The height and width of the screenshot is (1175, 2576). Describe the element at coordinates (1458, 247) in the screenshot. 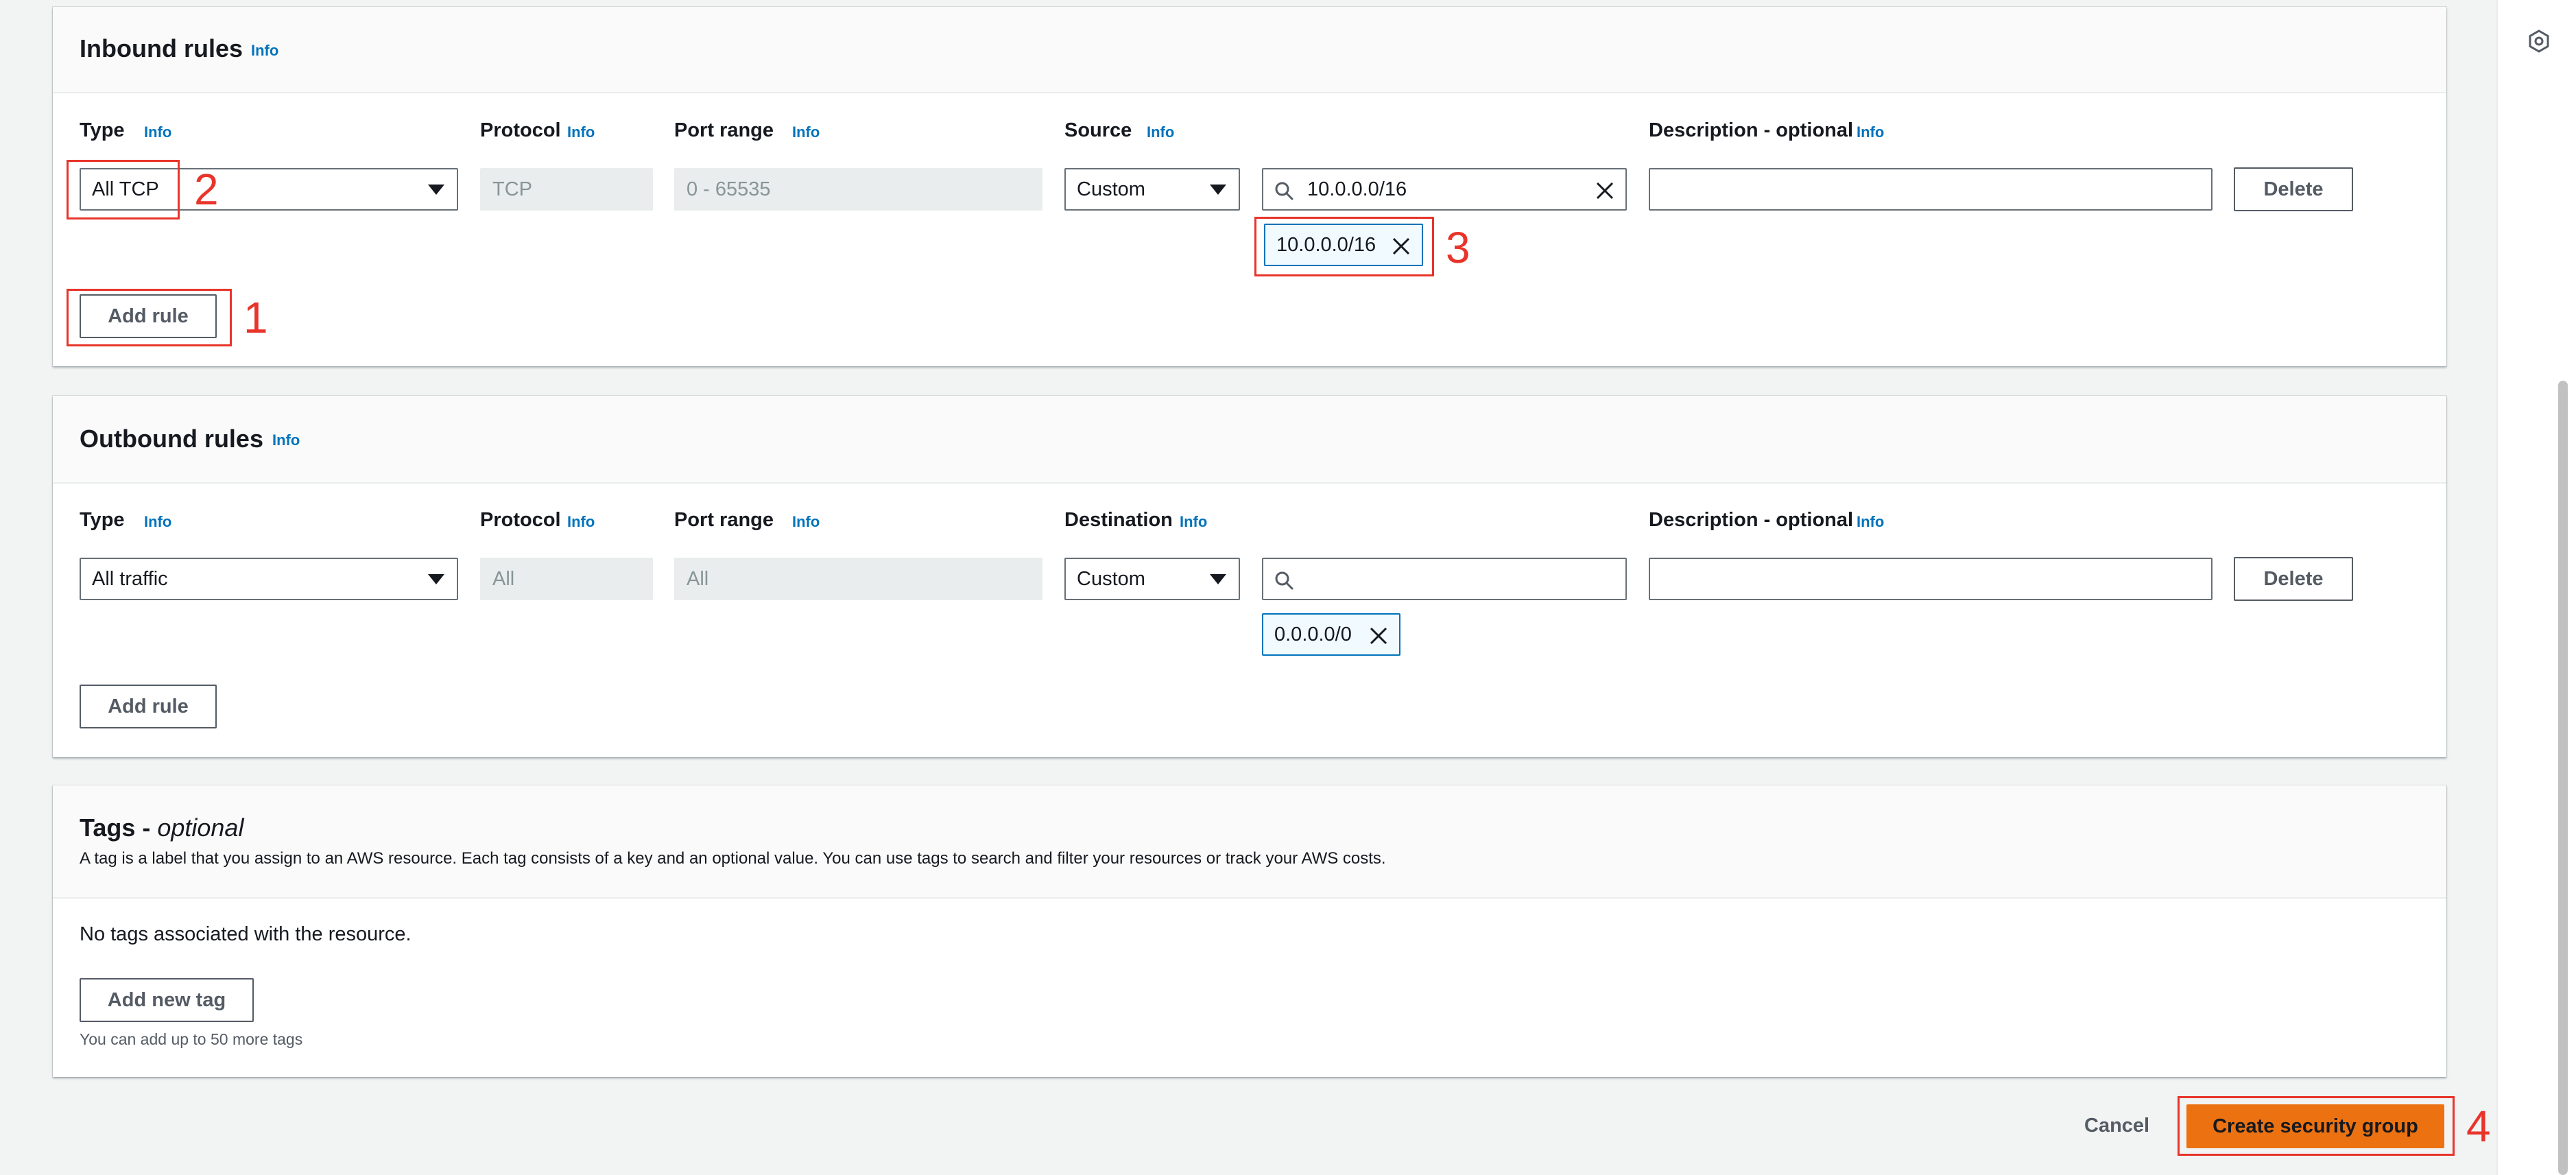

I see `annotation-number-3: 3` at that location.